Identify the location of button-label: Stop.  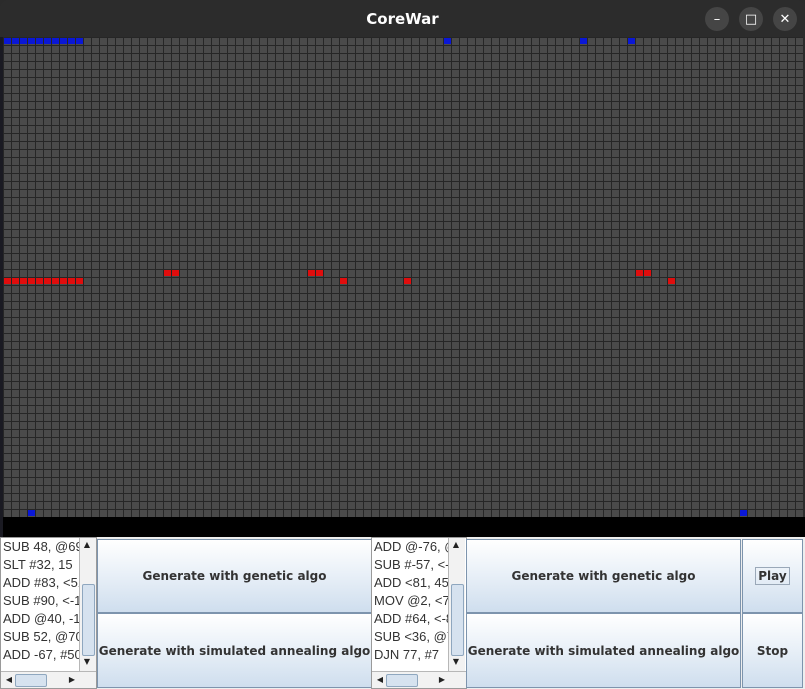
(772, 650).